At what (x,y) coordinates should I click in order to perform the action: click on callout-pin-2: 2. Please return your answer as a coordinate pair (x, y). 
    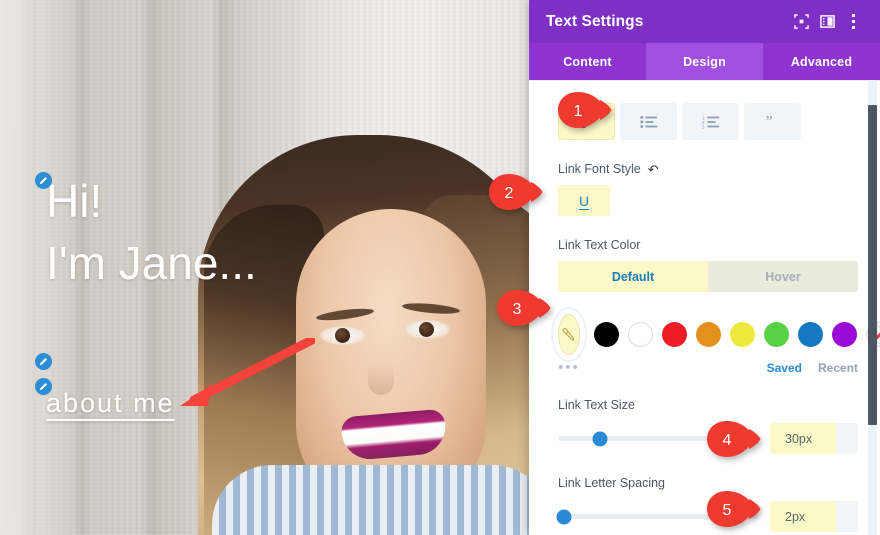
    Looking at the image, I should click on (516, 192).